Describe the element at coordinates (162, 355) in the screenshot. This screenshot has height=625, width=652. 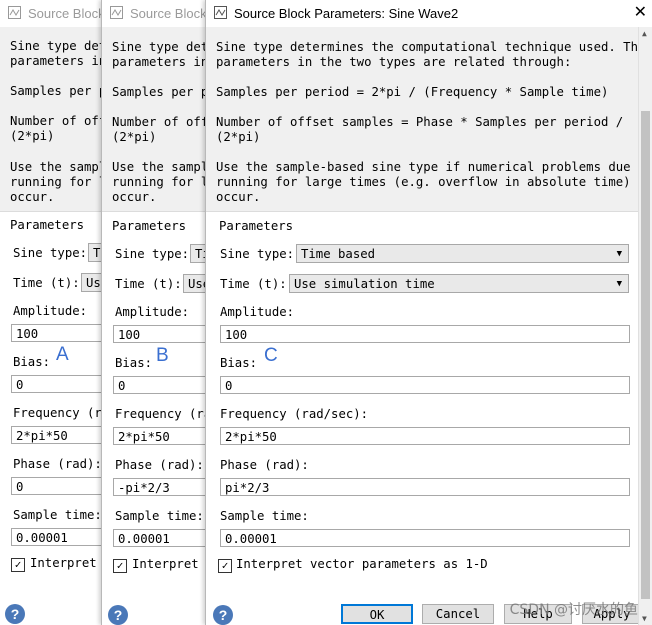
I see `annotation-b: B` at that location.